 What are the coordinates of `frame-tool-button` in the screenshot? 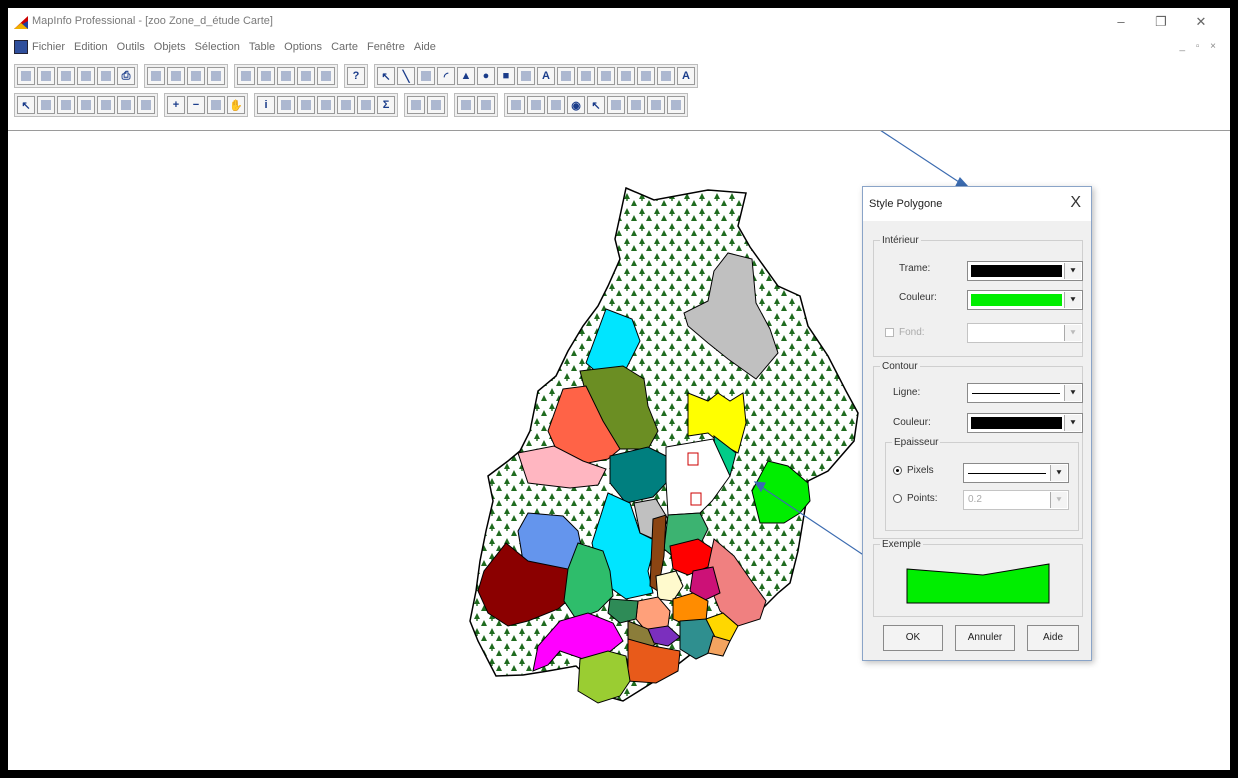 It's located at (556, 105).